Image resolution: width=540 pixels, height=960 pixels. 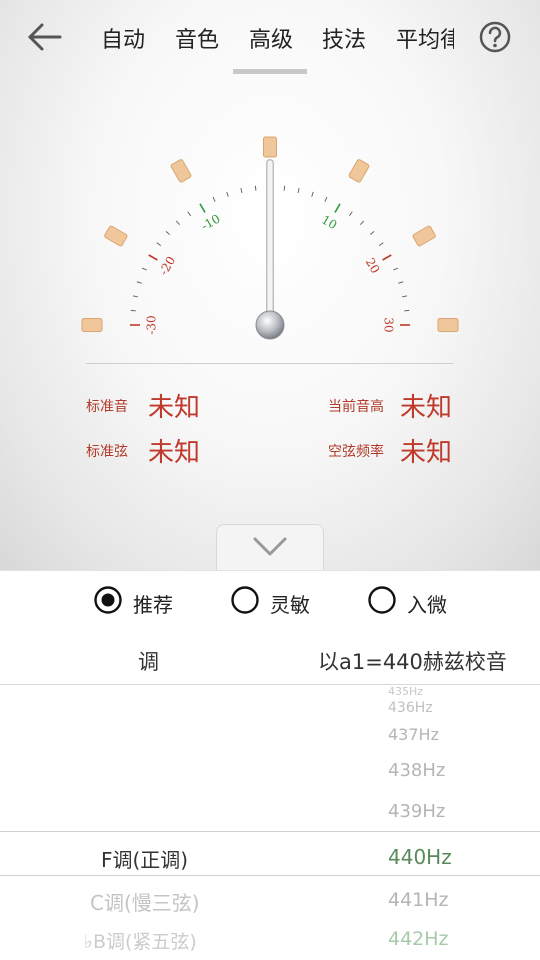 I want to click on radio-recommended, so click(x=108, y=600).